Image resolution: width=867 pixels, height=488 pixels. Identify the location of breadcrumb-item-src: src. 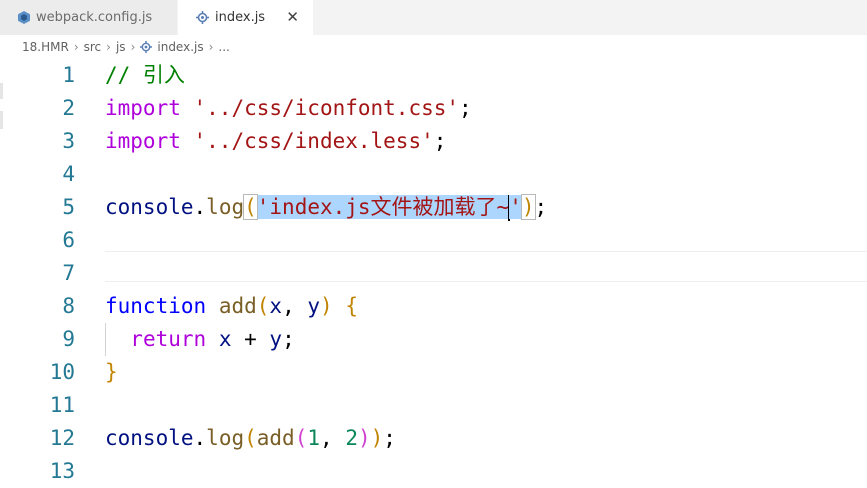
(93, 47).